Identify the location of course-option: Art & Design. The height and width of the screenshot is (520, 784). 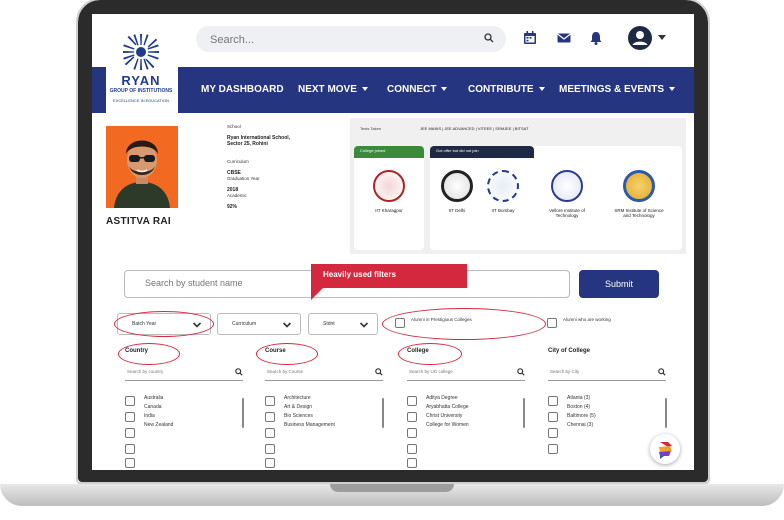
(298, 407).